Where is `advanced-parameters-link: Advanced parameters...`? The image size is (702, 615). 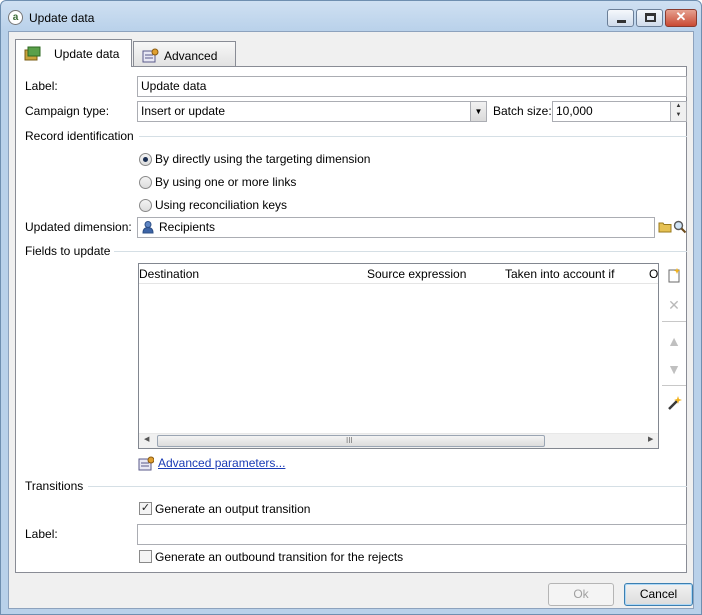 advanced-parameters-link: Advanced parameters... is located at coordinates (221, 463).